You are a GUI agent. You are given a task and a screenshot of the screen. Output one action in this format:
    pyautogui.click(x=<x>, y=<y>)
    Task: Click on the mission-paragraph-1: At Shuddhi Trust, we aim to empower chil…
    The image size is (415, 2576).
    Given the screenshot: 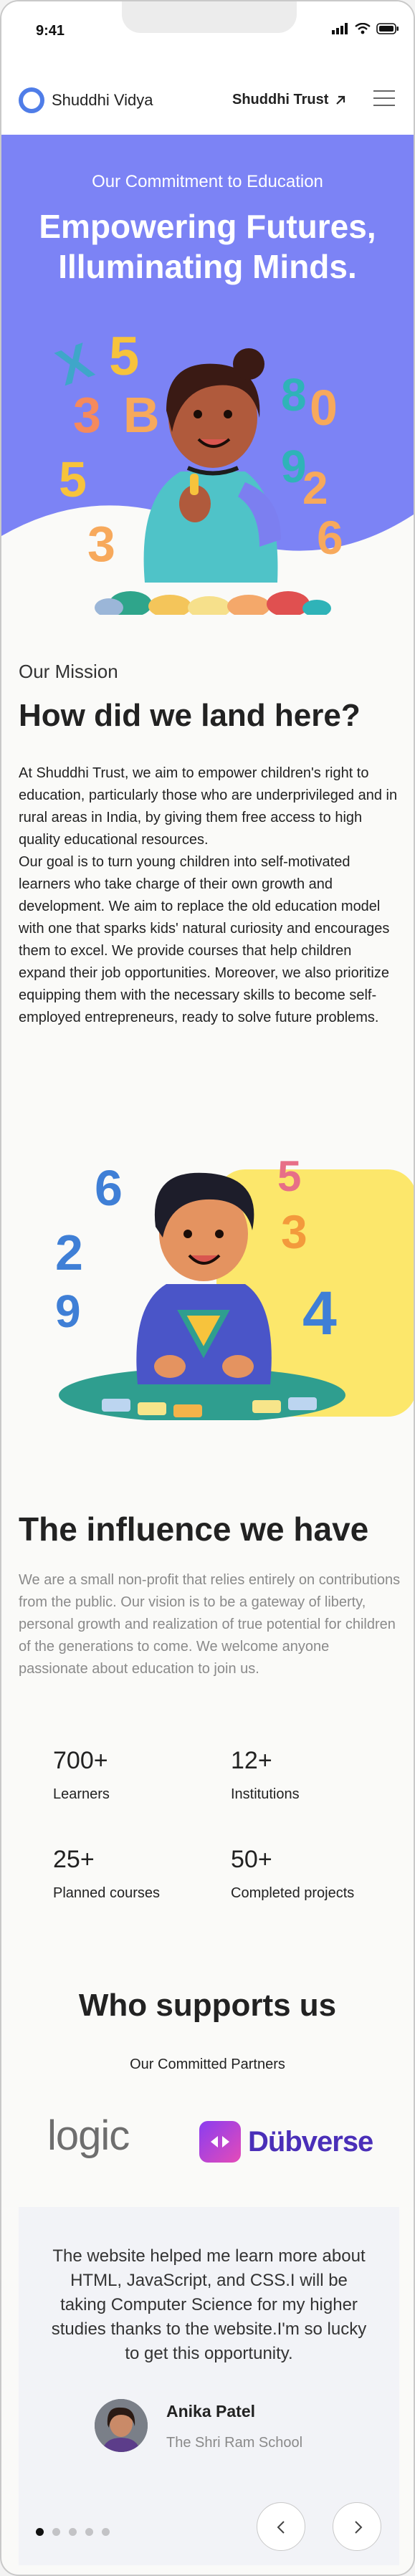 What is the action you would take?
    pyautogui.click(x=208, y=807)
    